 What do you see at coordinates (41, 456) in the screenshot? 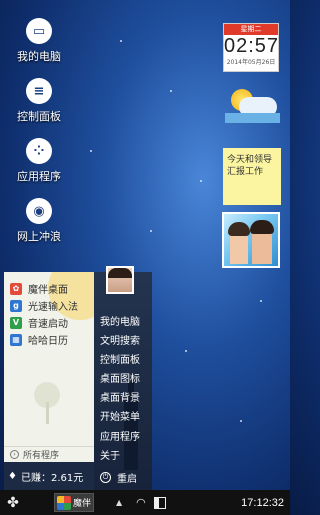
I see `all-programs-label: 所有程序` at bounding box center [41, 456].